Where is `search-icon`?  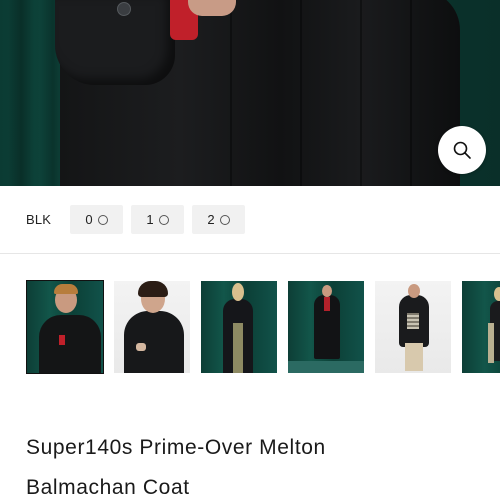
search-icon is located at coordinates (462, 150).